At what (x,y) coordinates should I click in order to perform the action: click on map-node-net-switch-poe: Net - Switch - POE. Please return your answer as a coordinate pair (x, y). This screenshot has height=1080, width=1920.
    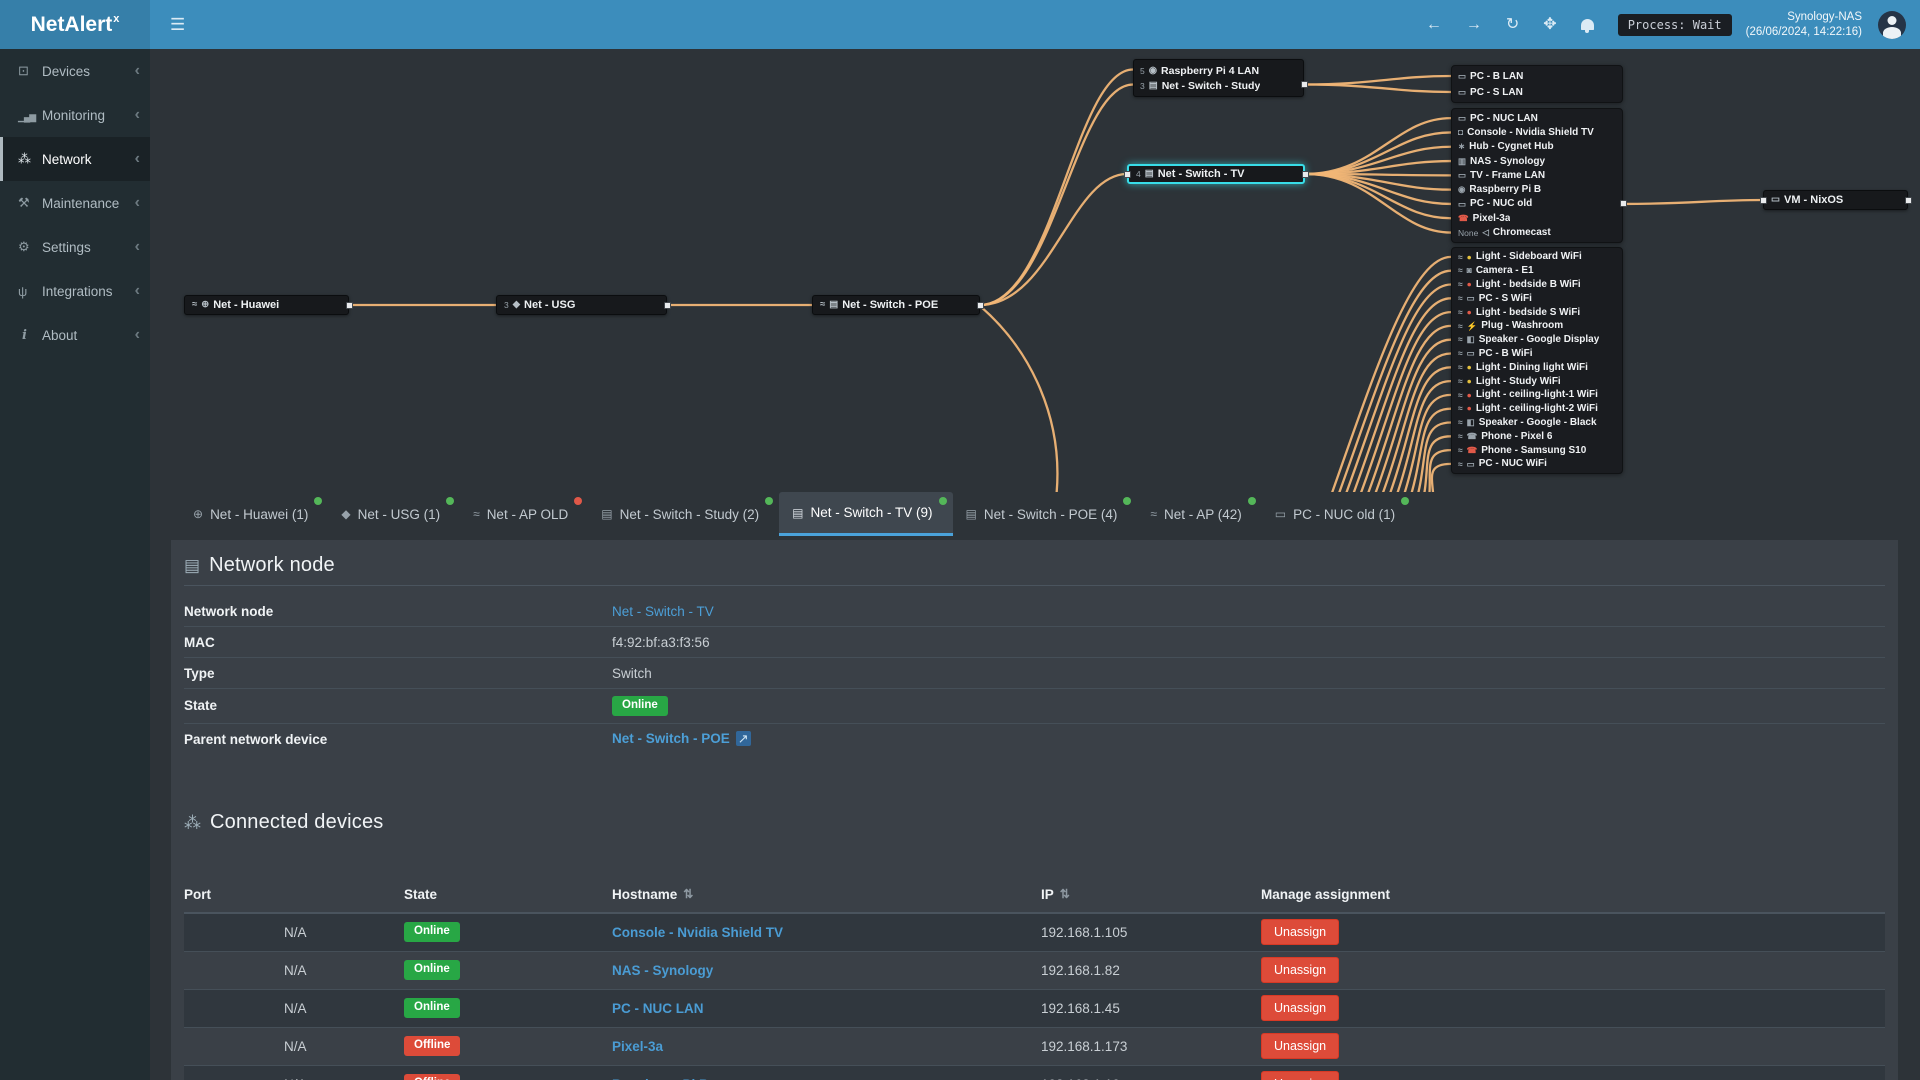
    Looking at the image, I should click on (896, 305).